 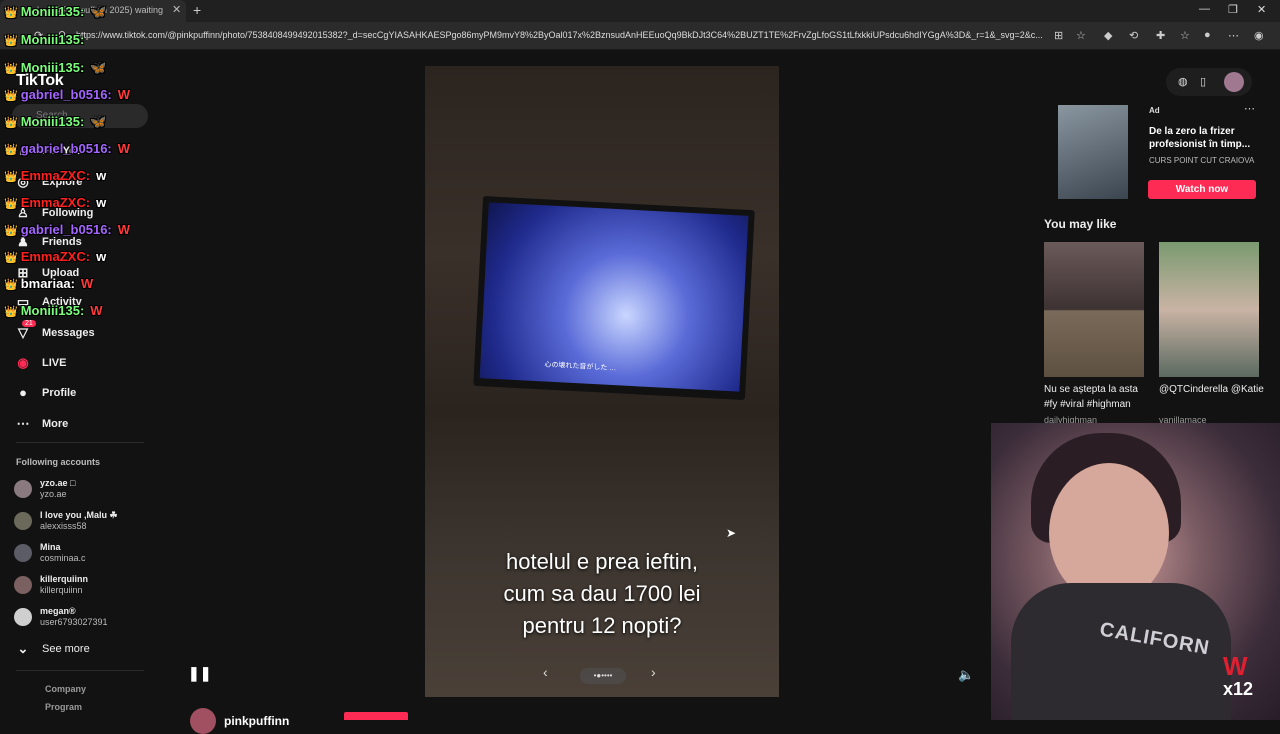 I want to click on w-count: x12, so click(x=1238, y=689).